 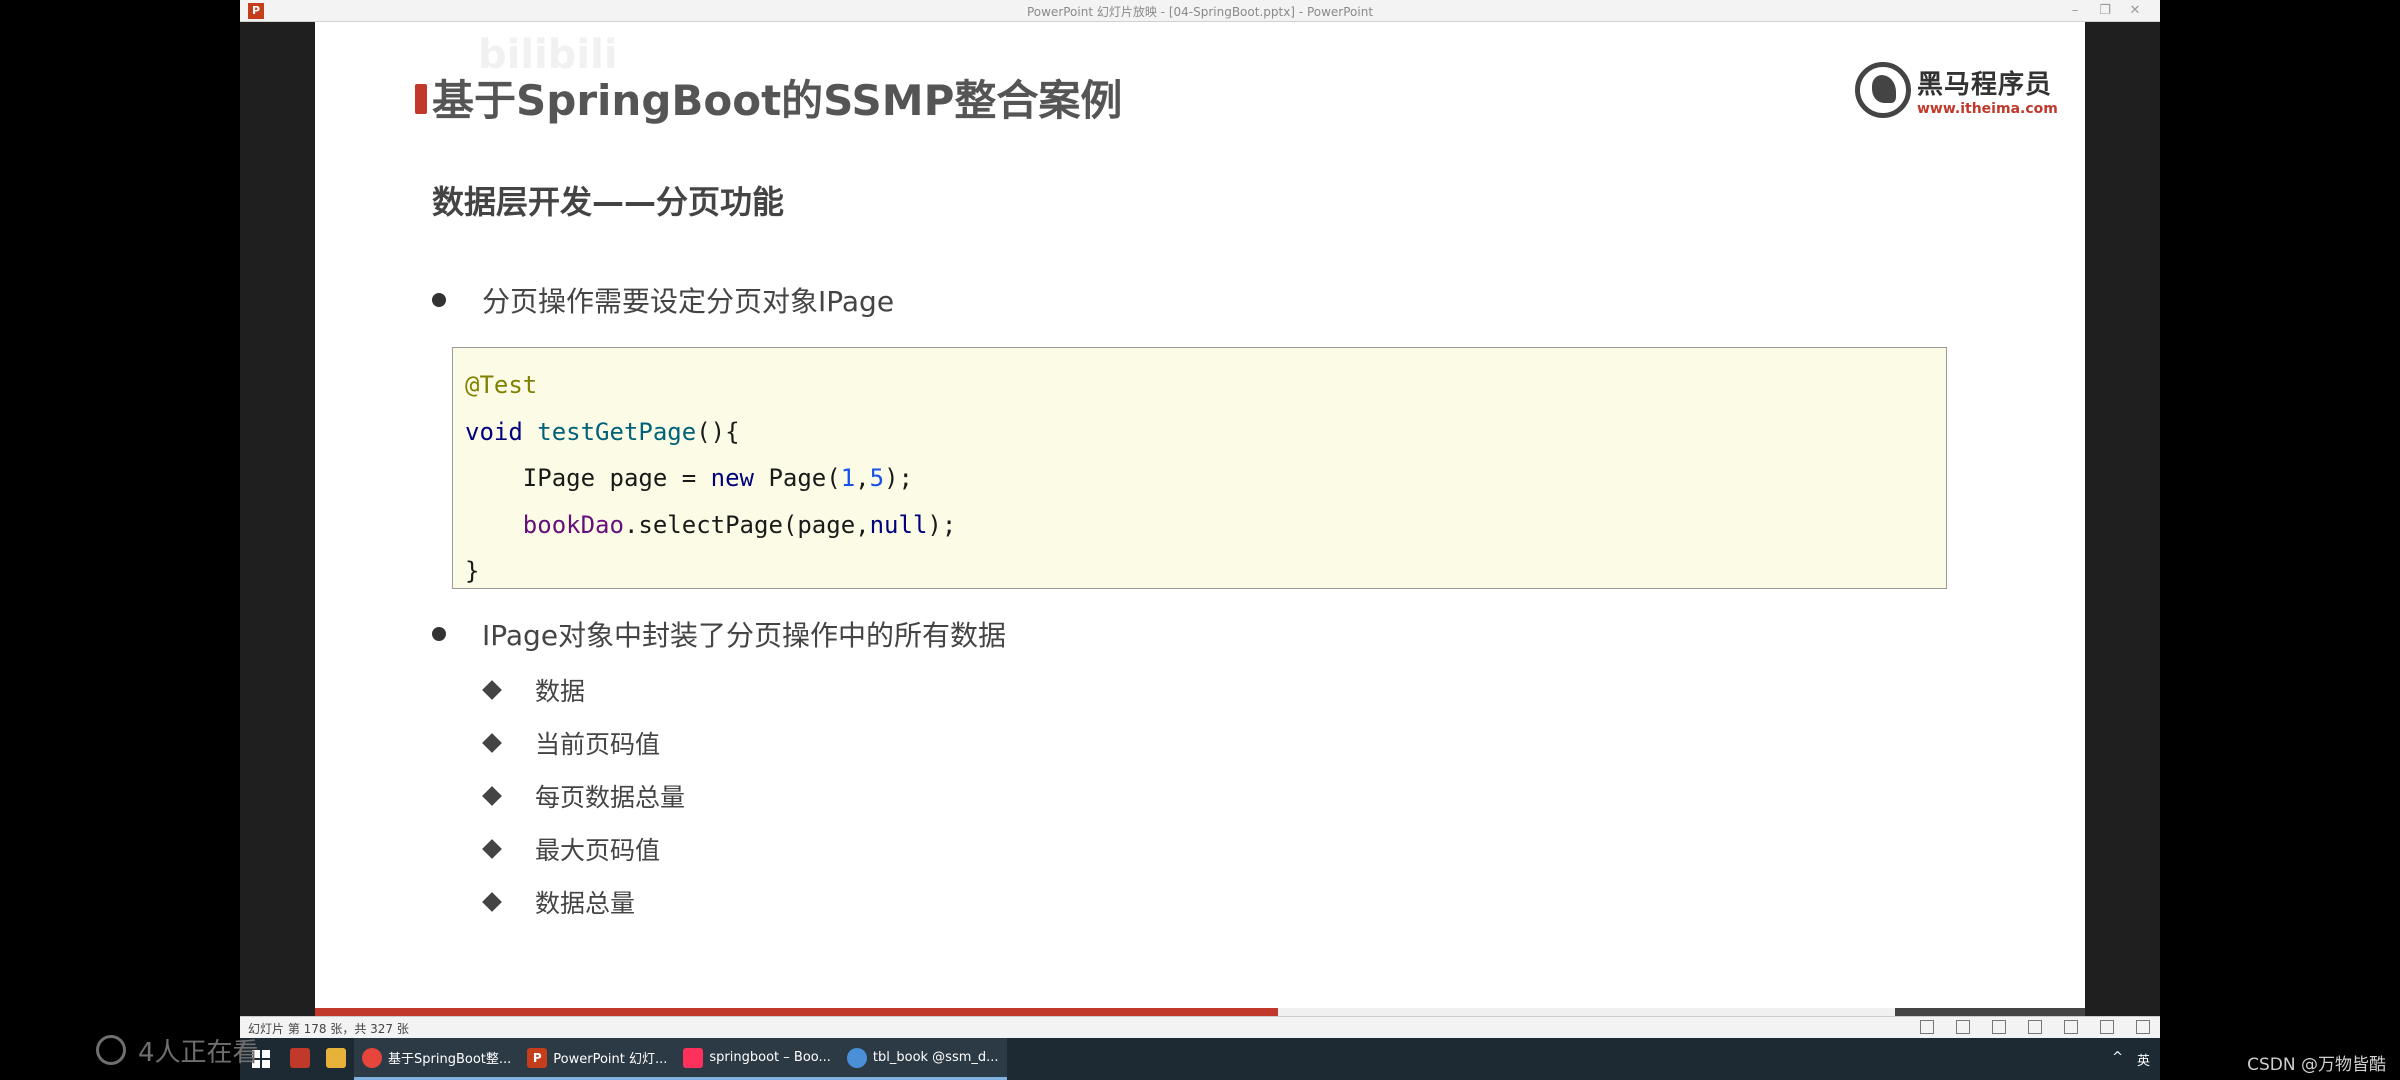 I want to click on taskbar-file-explorer, so click(x=336, y=1059).